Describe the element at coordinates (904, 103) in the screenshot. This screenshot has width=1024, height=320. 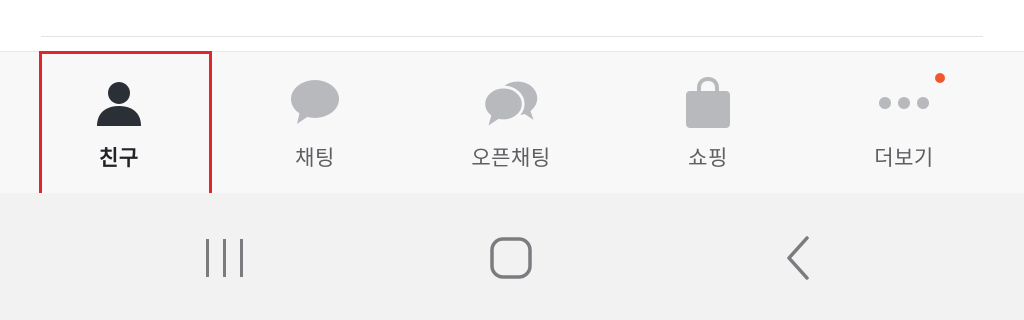
I see `more-dots-icon` at that location.